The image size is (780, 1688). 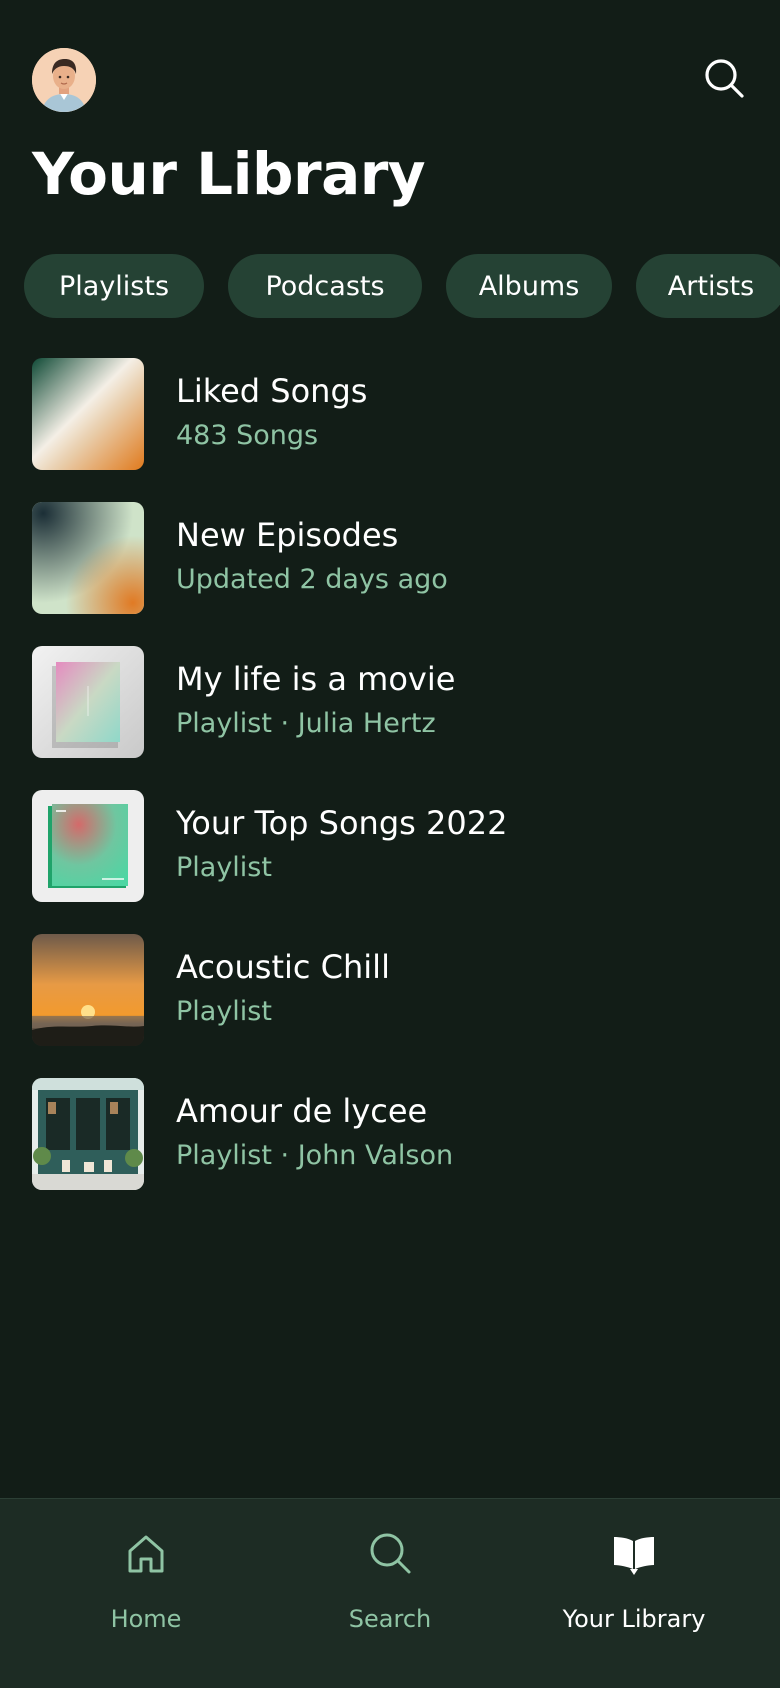 I want to click on user-avatar-icon, so click(x=64, y=80).